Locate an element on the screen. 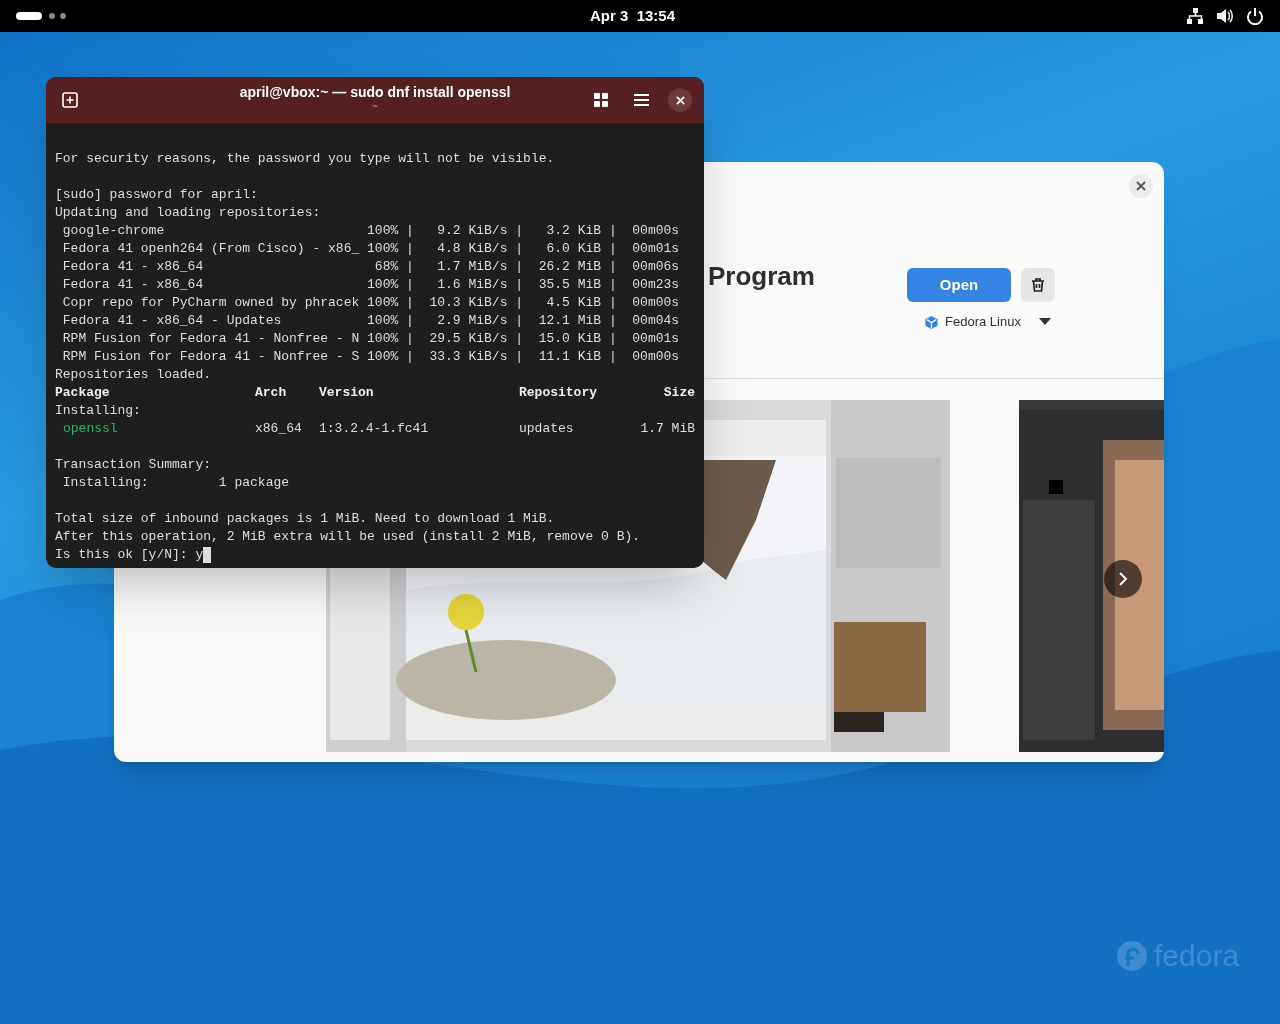 This screenshot has height=1024, width=1280. power-icon is located at coordinates (1255, 16).